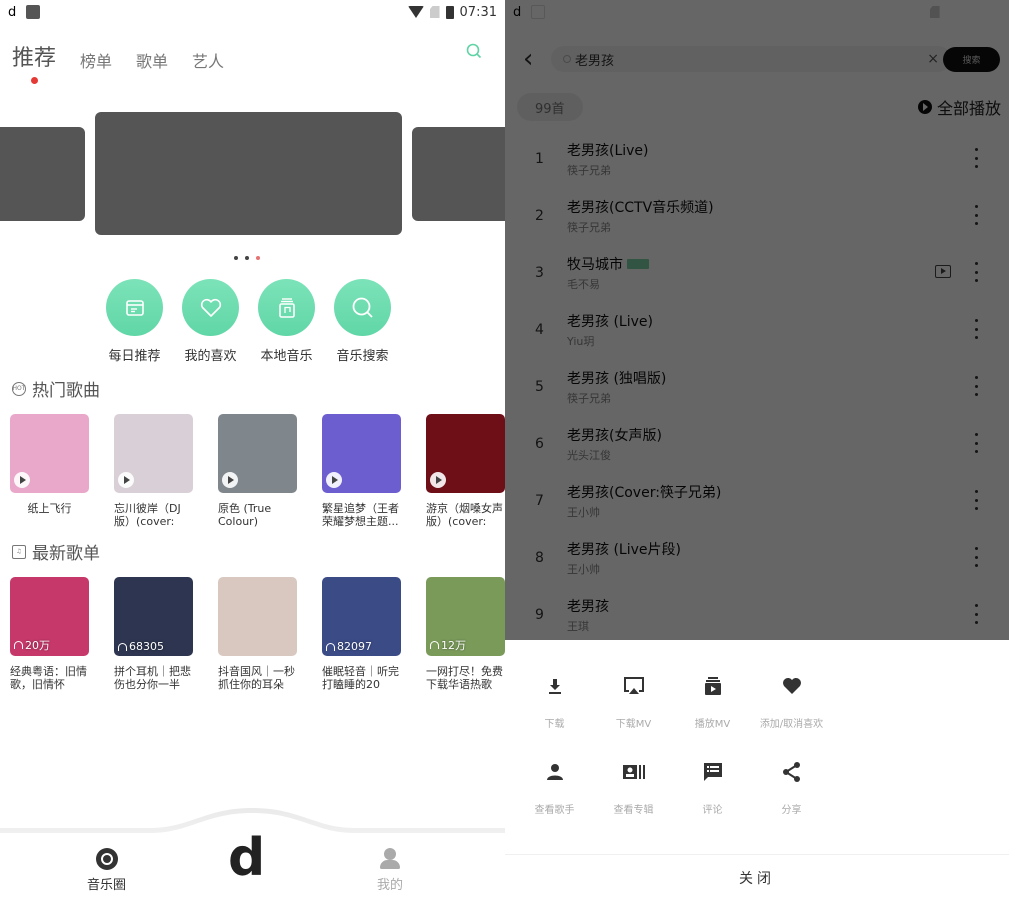  Describe the element at coordinates (252, 12) in the screenshot. I see `status-bar: d 07:31` at that location.